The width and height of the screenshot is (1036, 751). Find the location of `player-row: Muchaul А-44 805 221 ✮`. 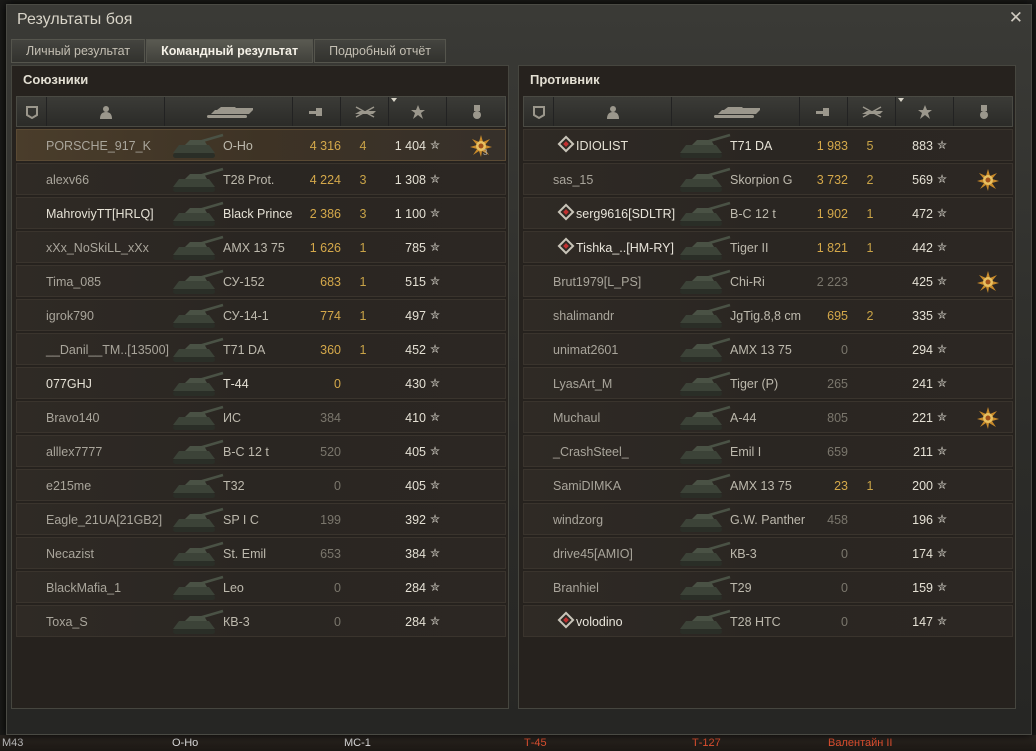

player-row: Muchaul А-44 805 221 ✮ is located at coordinates (768, 417).